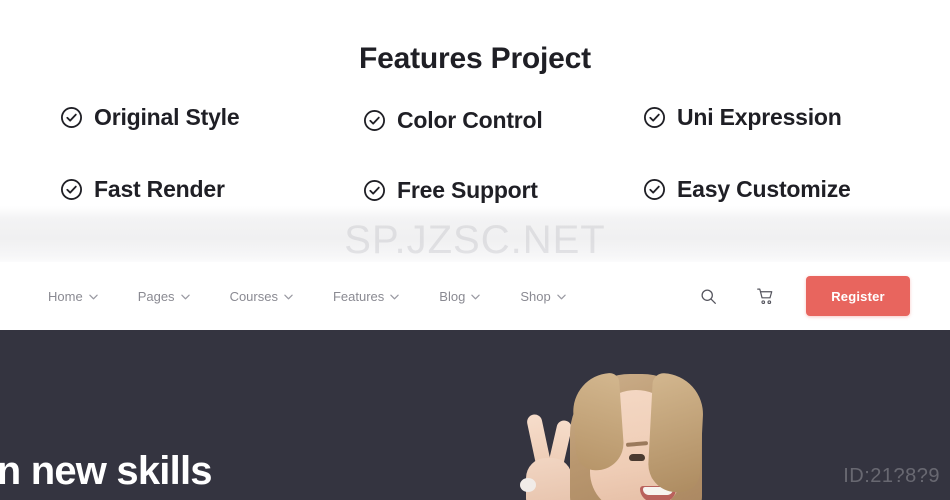  Describe the element at coordinates (156, 296) in the screenshot. I see `nav-item-label: Pages` at that location.